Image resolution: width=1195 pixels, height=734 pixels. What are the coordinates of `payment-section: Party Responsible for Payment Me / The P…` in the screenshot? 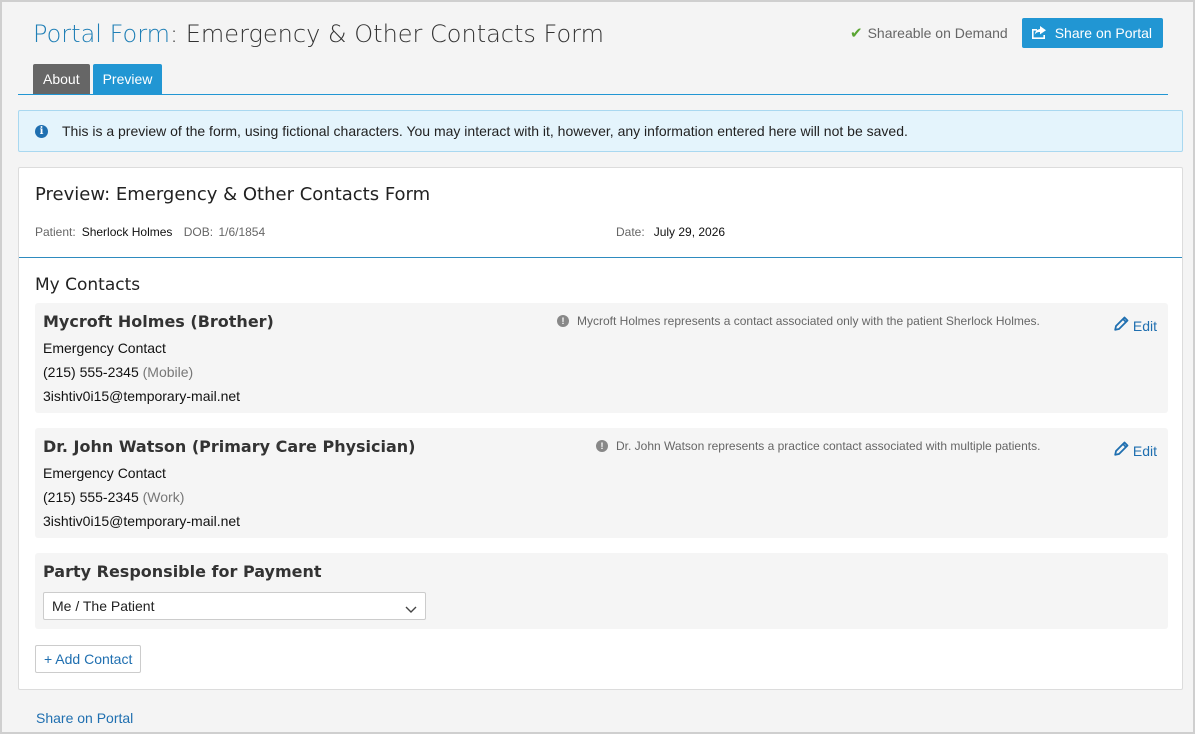 It's located at (601, 591).